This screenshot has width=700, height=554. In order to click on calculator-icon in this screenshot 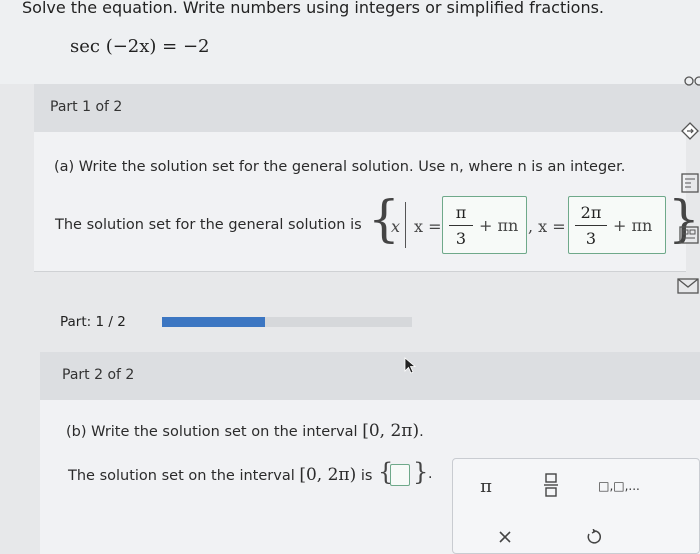, I will do `click(690, 183)`.